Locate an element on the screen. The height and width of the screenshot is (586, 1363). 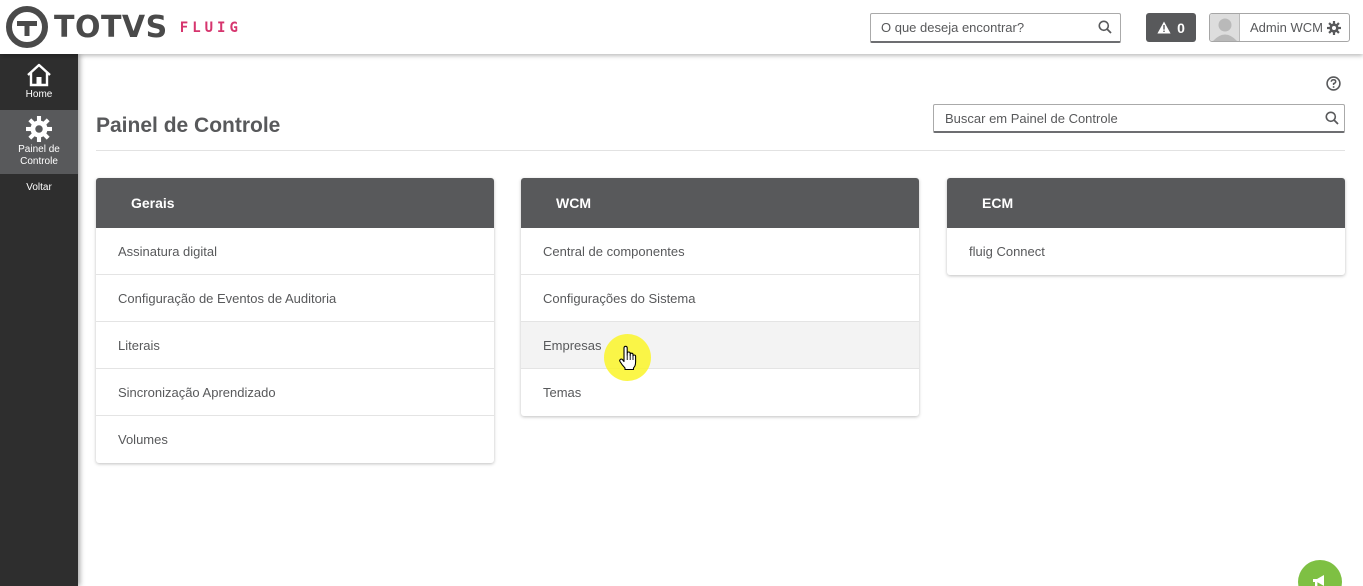
menu-item-empresas: Empresas is located at coordinates (720, 345).